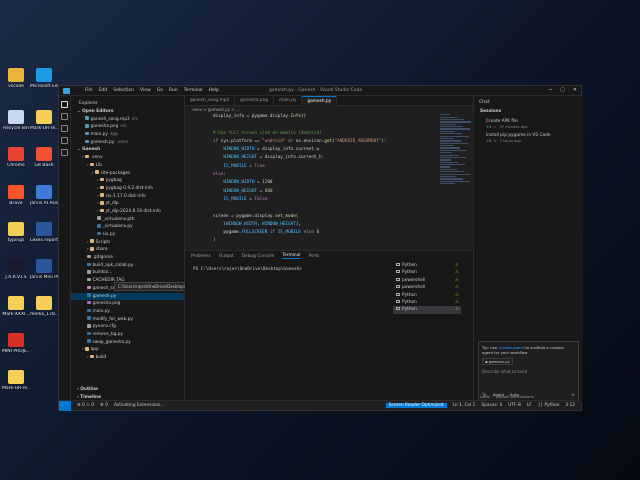 This screenshot has width=640, height=480. I want to click on desktop-icon: J.A.R.V.I.S, so click(16, 270).